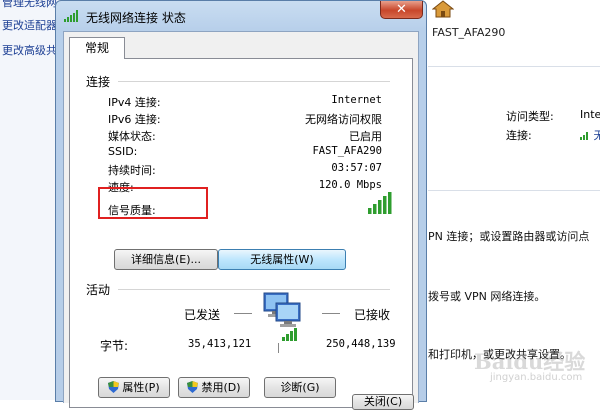 This screenshot has height=410, width=600. I want to click on media-state-value: 已启用, so click(365, 136).